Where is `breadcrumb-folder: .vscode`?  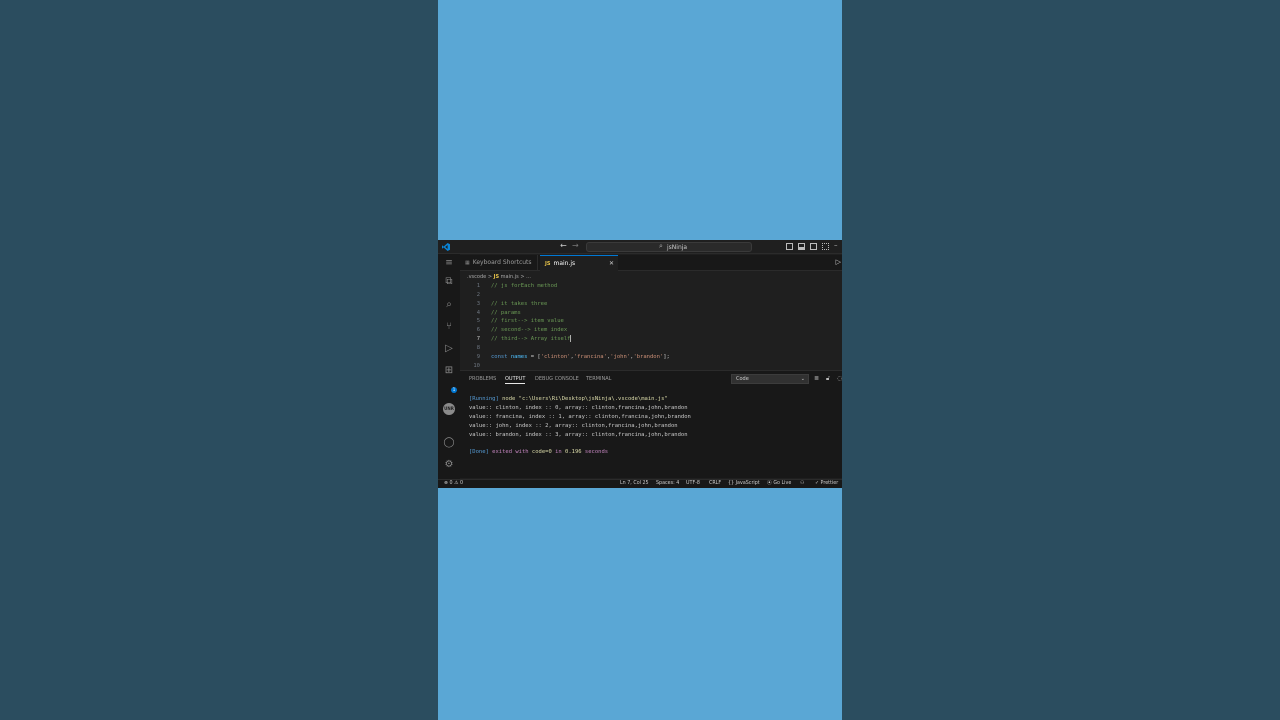
breadcrumb-folder: .vscode is located at coordinates (476, 277).